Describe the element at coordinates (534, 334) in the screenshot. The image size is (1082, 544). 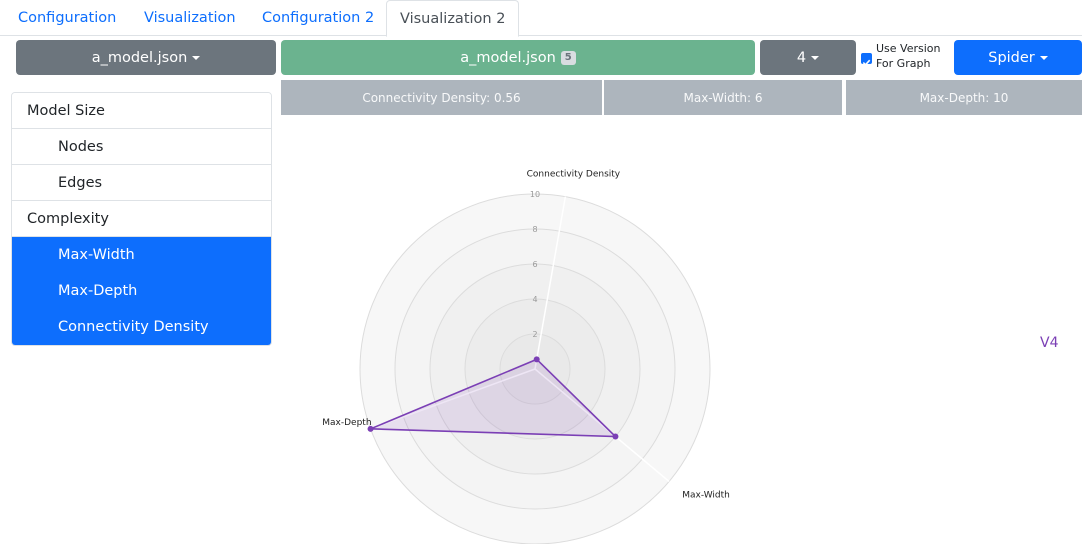
I see `radar-tick-label: 2` at that location.